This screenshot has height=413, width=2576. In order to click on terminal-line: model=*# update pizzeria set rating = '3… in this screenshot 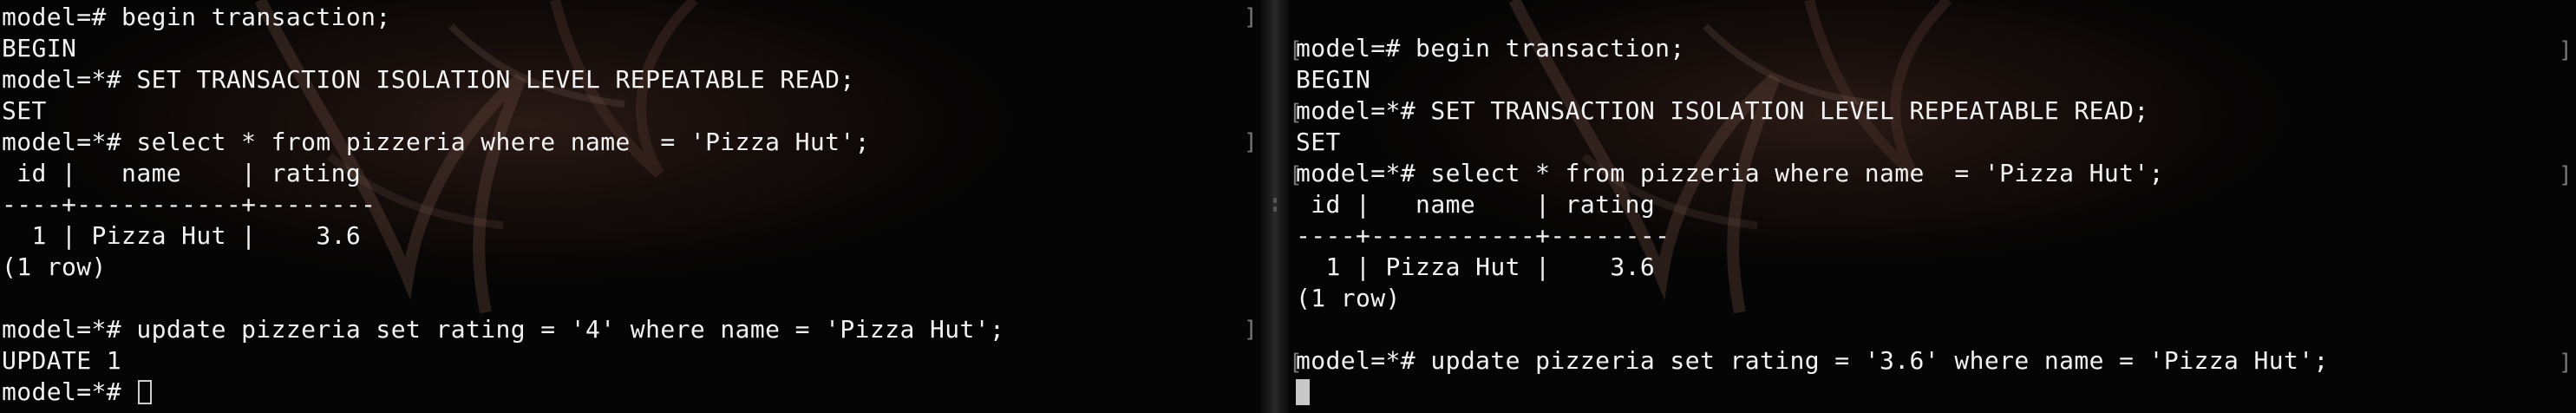, I will do `click(1812, 360)`.